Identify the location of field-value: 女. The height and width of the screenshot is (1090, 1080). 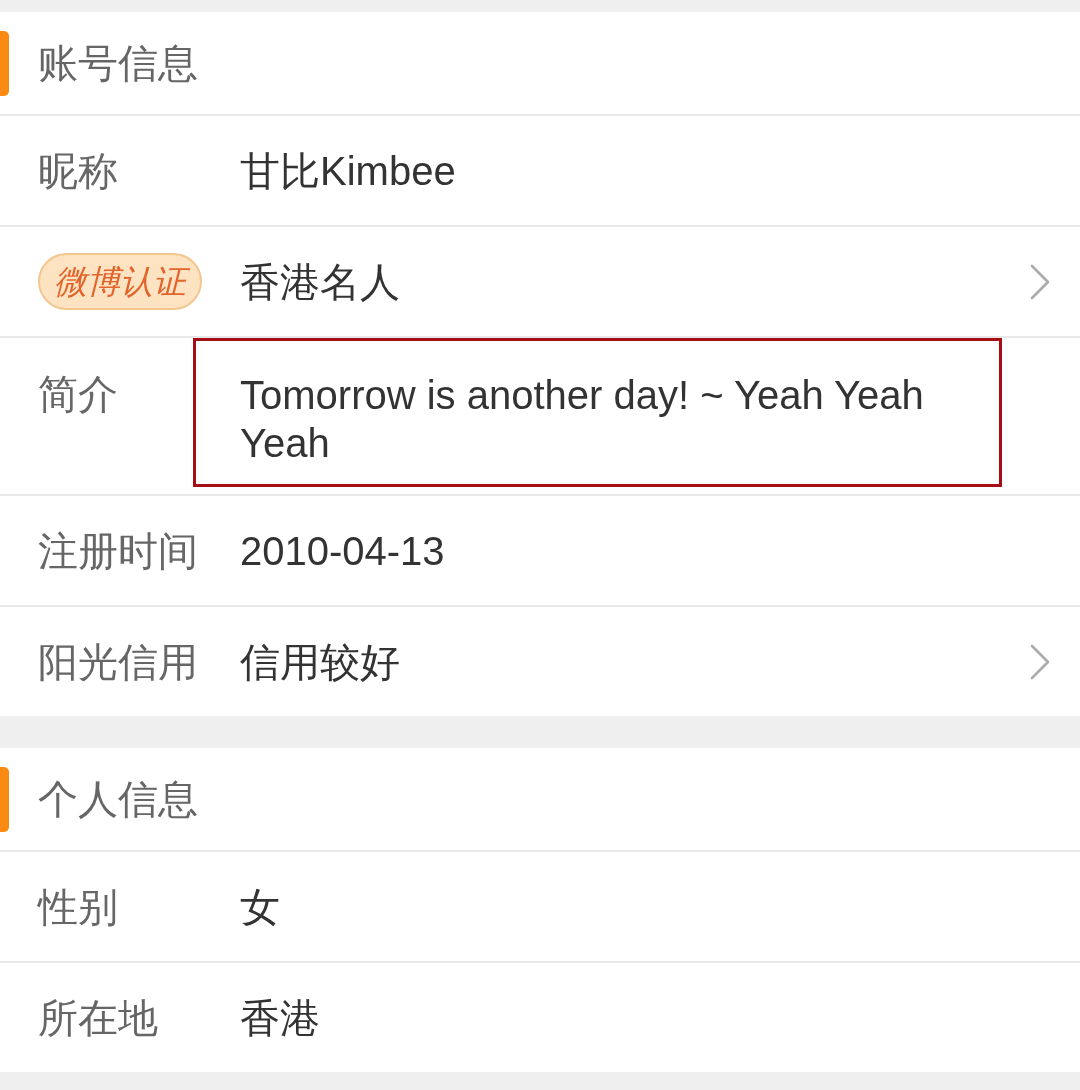
(260, 907).